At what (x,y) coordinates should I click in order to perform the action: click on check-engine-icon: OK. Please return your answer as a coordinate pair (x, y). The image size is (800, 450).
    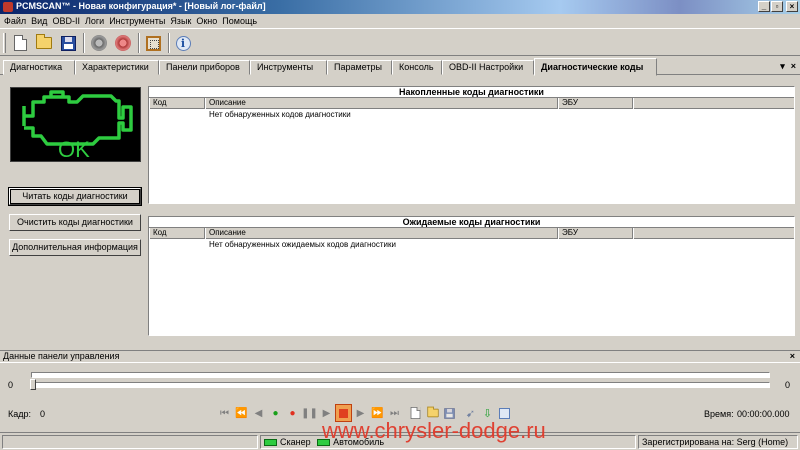
    Looking at the image, I should click on (77, 126).